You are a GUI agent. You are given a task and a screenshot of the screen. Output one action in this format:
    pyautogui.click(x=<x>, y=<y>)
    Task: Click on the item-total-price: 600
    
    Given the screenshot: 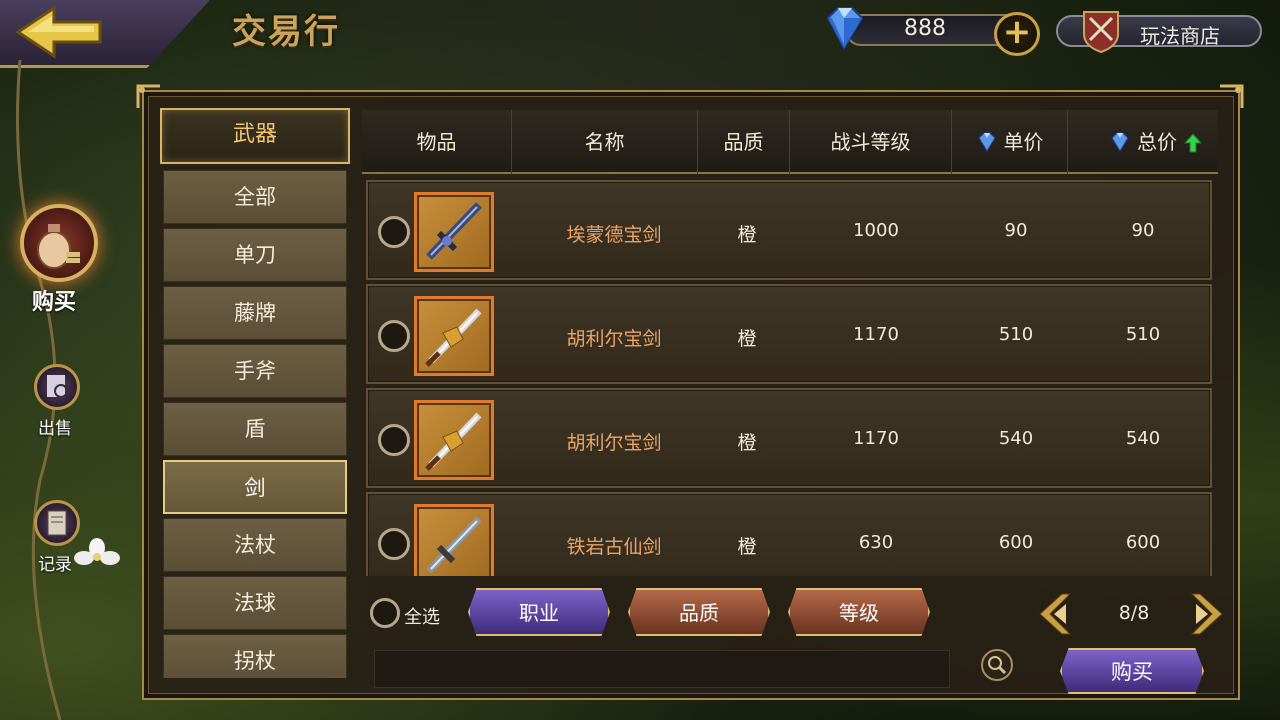 What is the action you would take?
    pyautogui.click(x=1143, y=542)
    